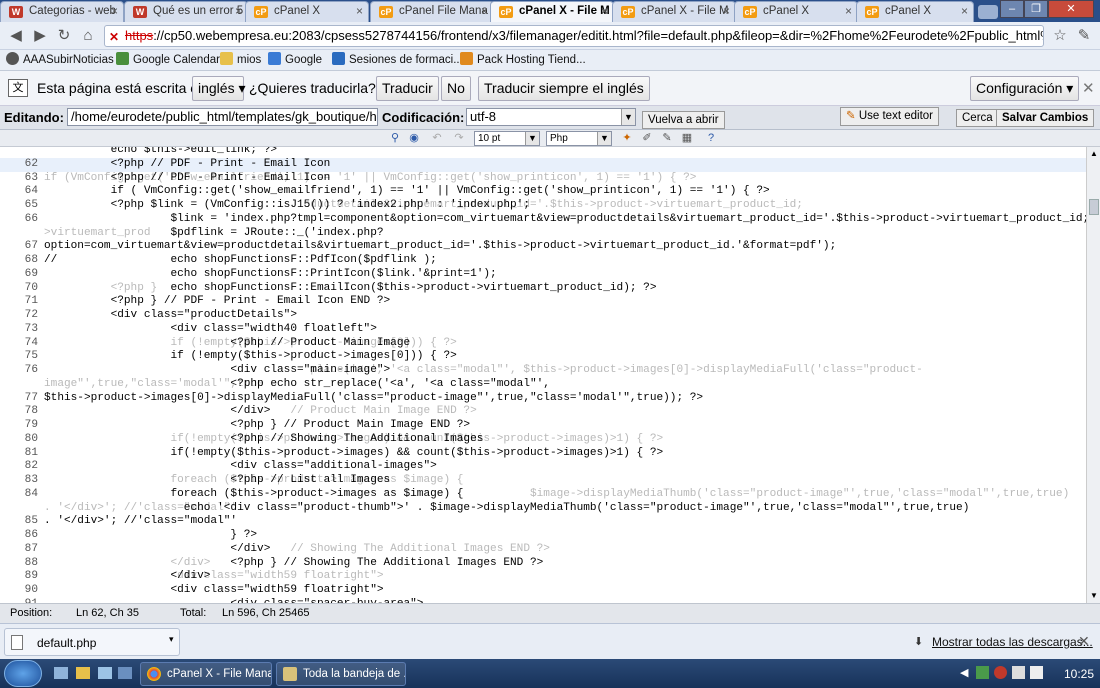  What do you see at coordinates (407, 88) in the screenshot?
I see `translate-button: Traducir` at bounding box center [407, 88].